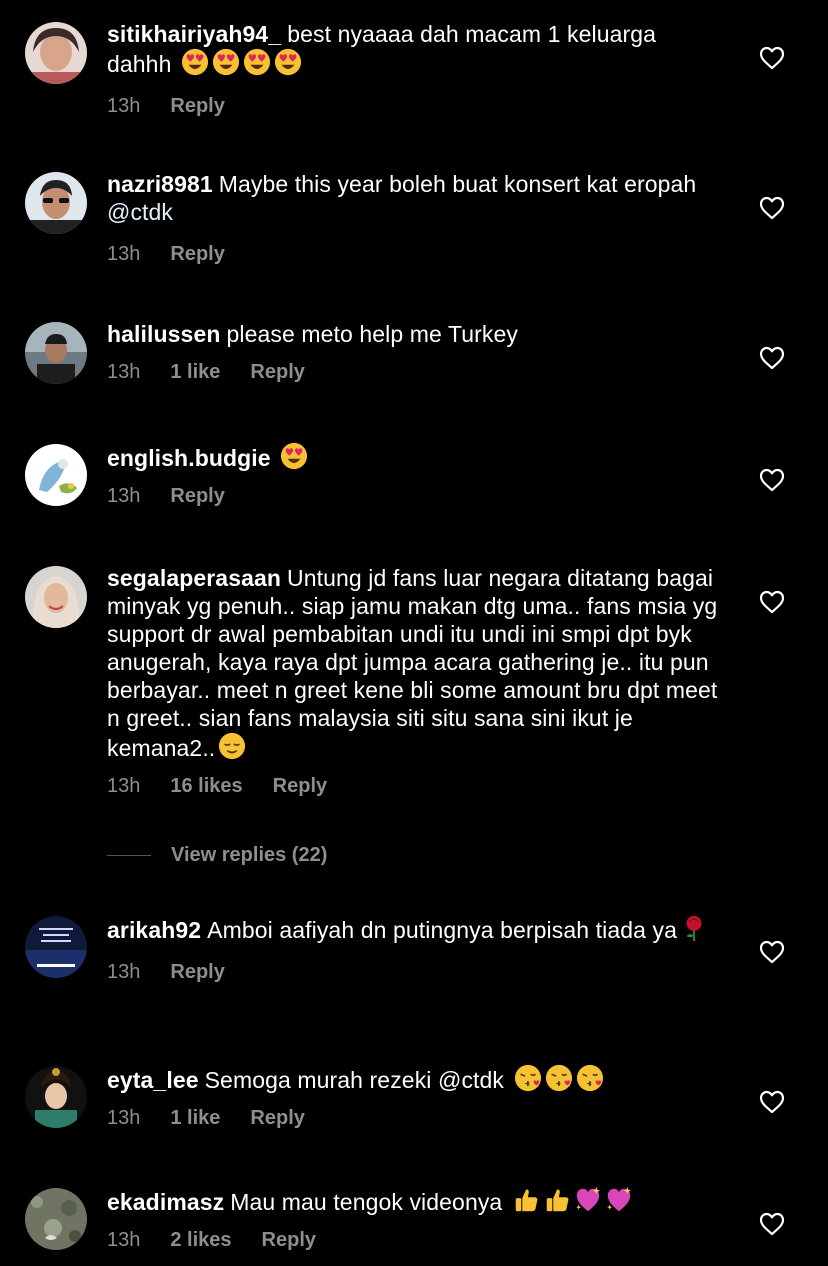  Describe the element at coordinates (372, 334) in the screenshot. I see `comment-text: please meto help me Turkey` at that location.